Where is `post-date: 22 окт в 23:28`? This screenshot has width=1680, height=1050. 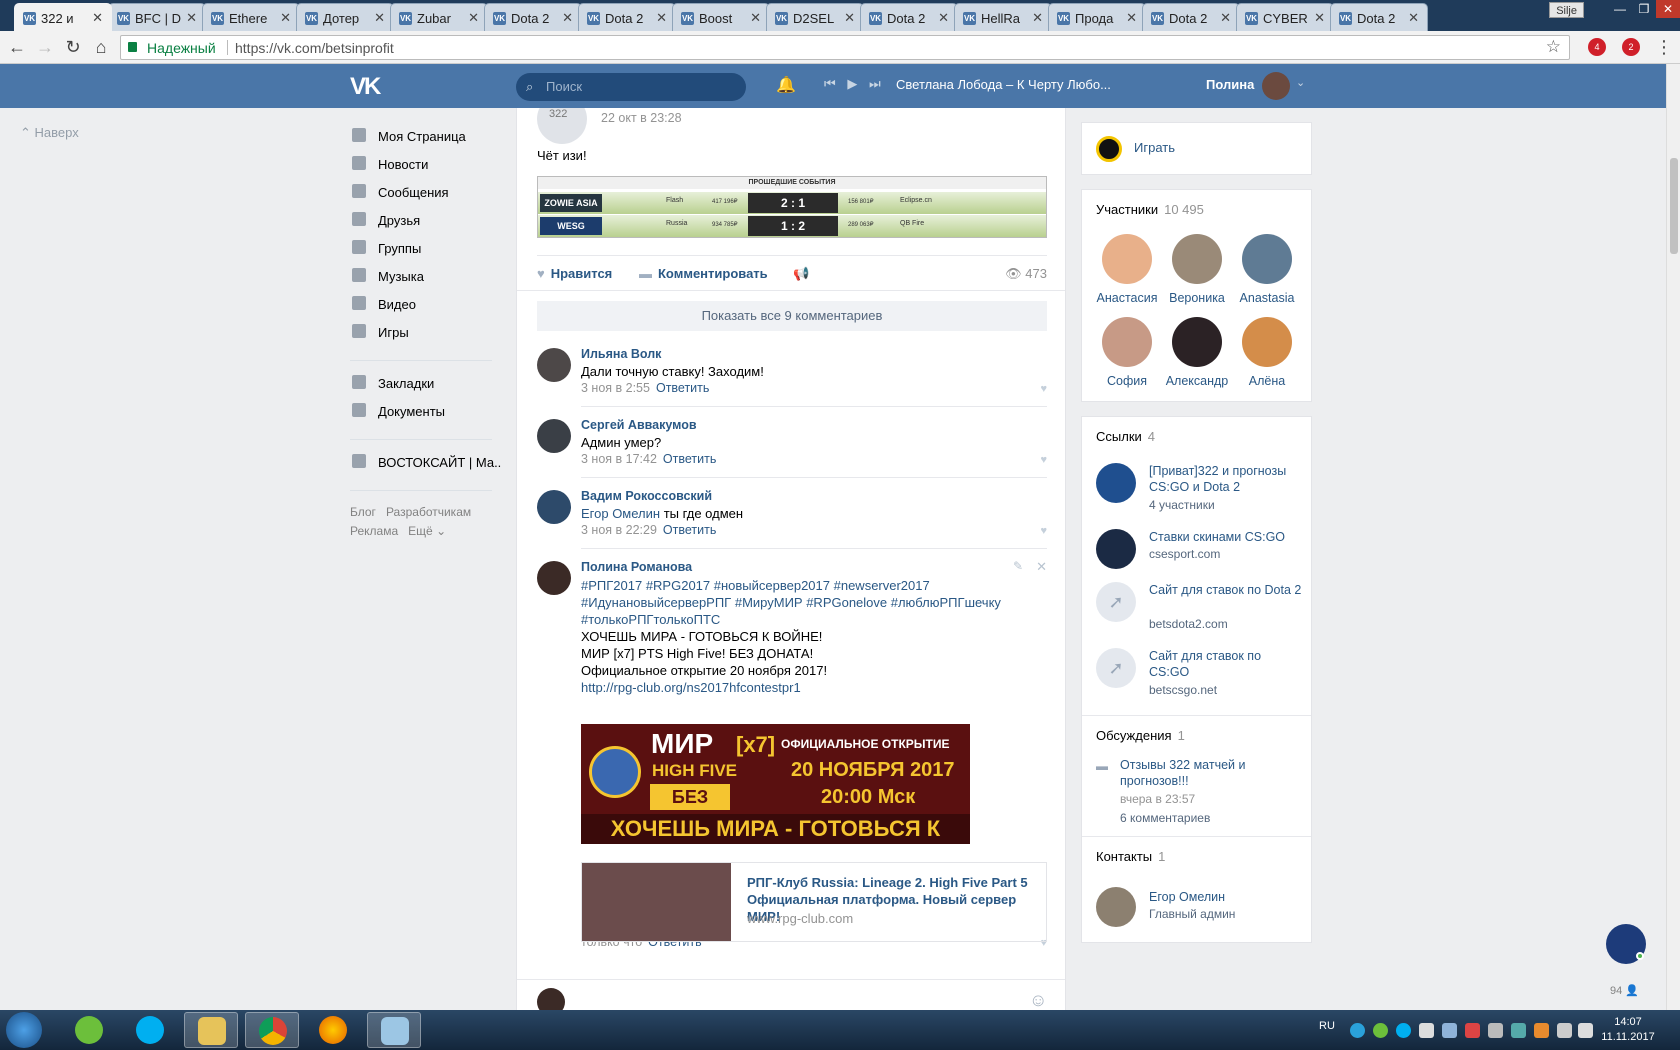
post-date: 22 окт в 23:28 is located at coordinates (641, 118).